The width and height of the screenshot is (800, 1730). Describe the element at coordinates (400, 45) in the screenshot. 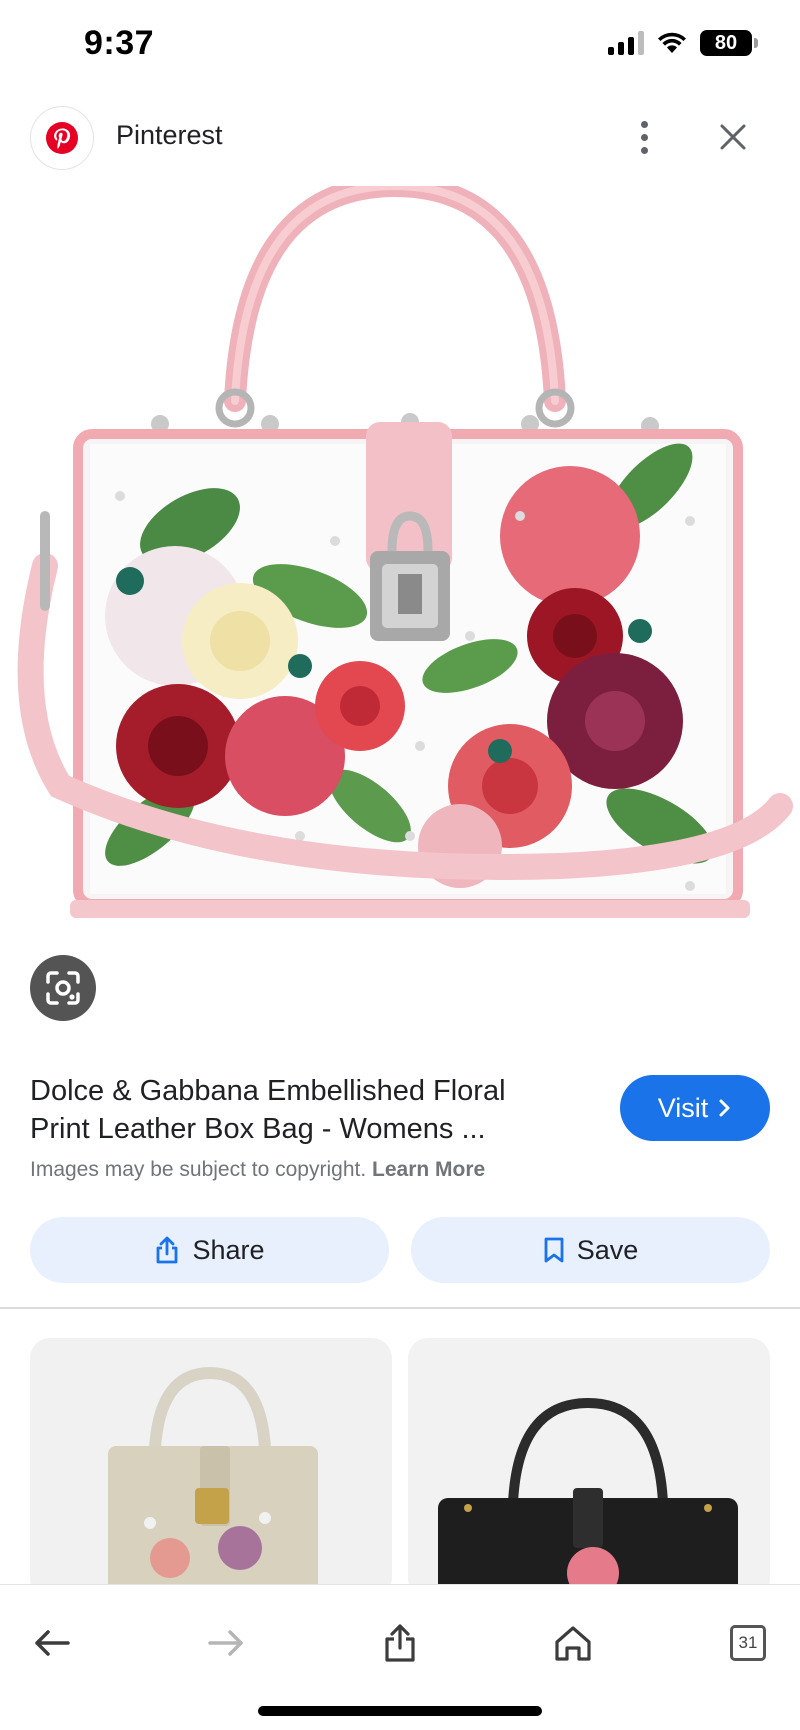

I see `status-bar: 9:37 80` at that location.